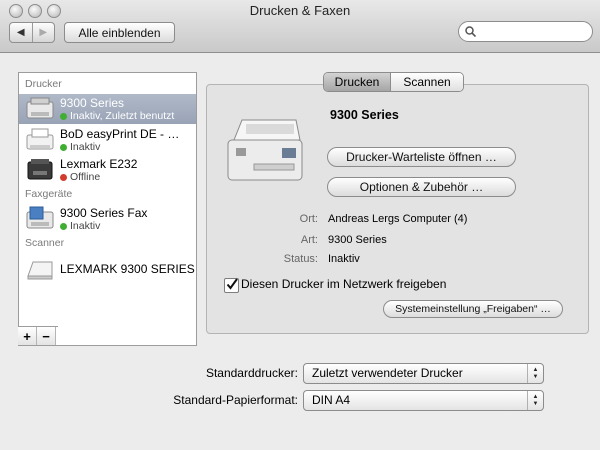  What do you see at coordinates (364, 115) in the screenshot?
I see `selected-printer-name: 9300 Series` at bounding box center [364, 115].